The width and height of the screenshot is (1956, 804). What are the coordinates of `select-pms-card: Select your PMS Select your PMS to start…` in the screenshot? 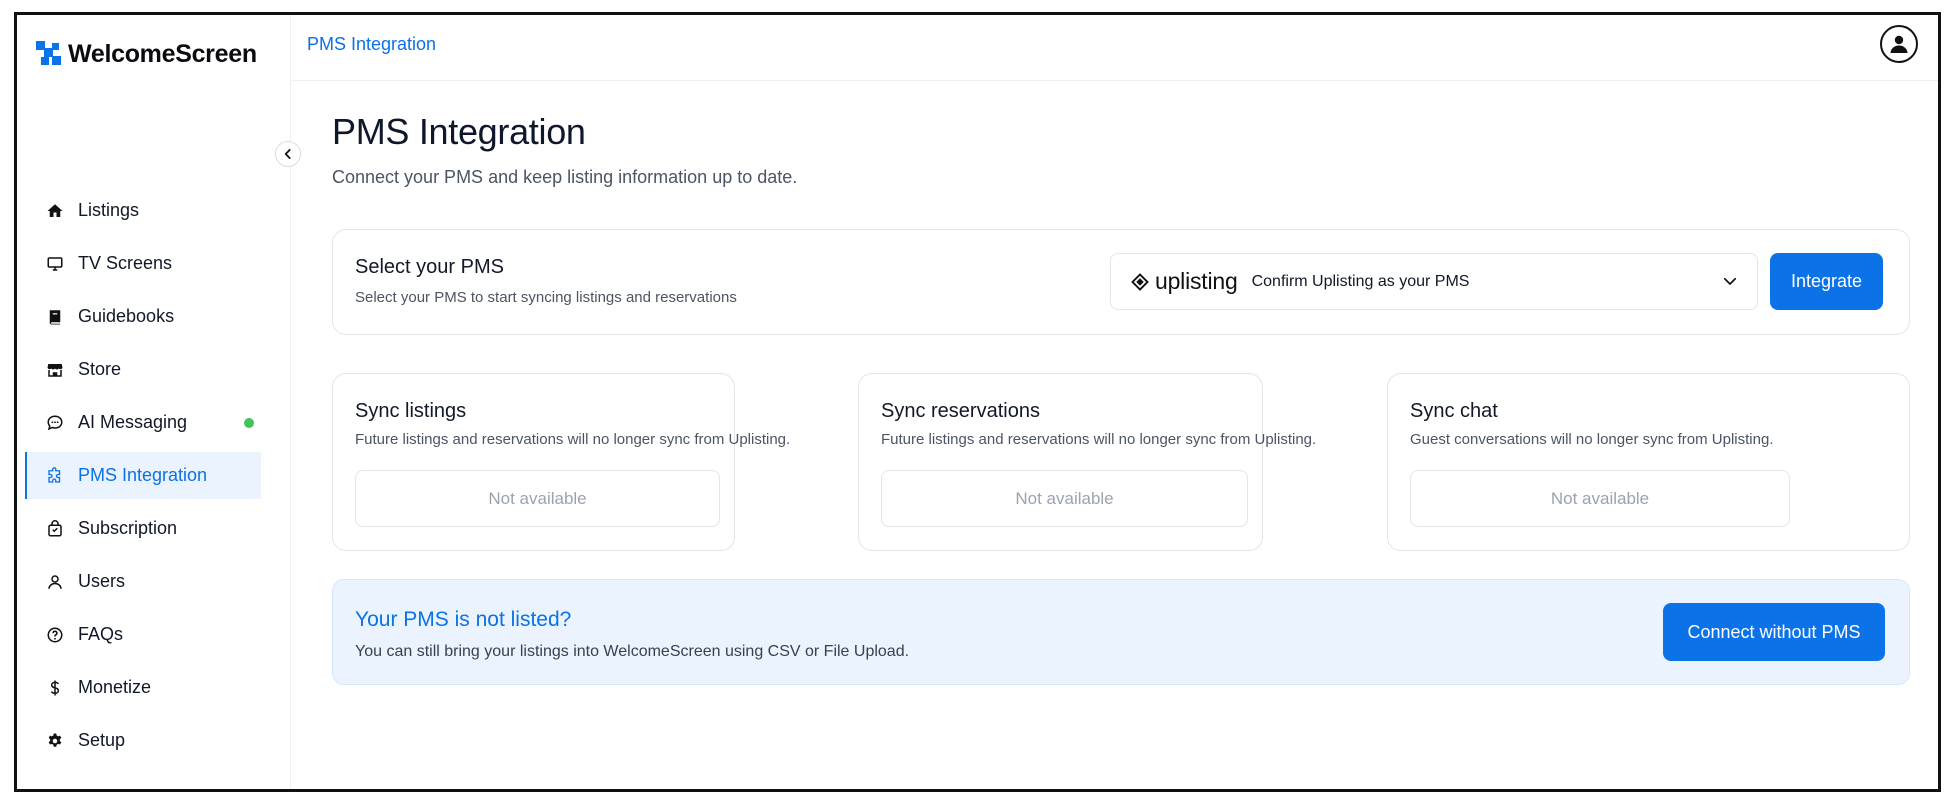 It's located at (1121, 282).